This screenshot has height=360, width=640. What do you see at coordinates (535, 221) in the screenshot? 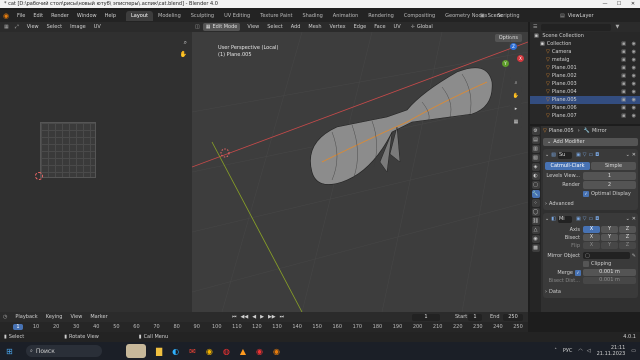
I see `tab-constraints: ⛓` at bounding box center [535, 221].